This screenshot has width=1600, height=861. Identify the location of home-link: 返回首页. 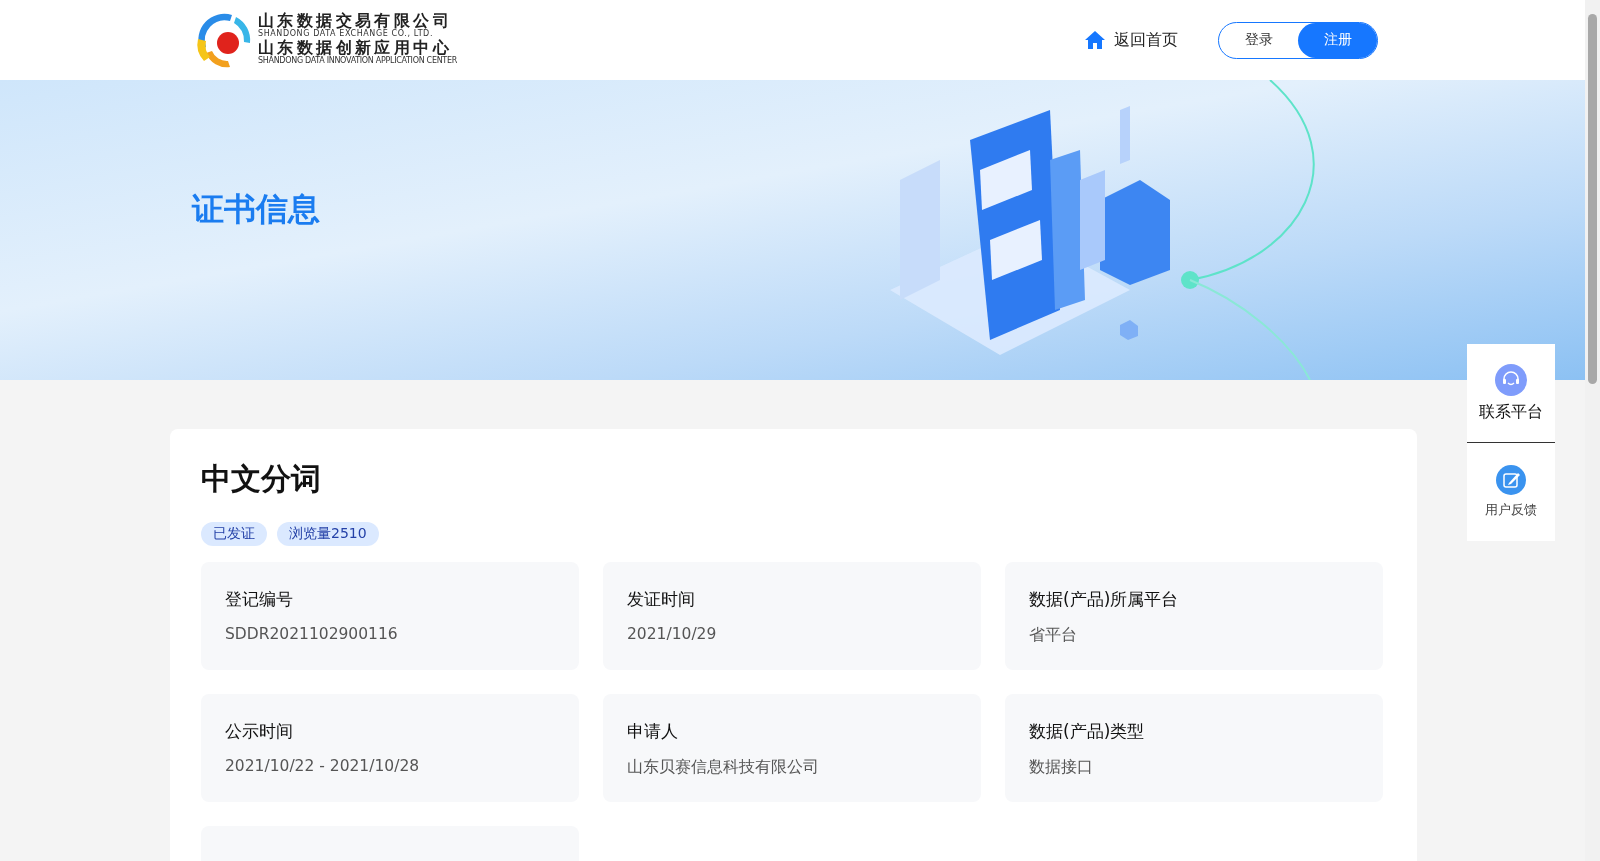
(1131, 40).